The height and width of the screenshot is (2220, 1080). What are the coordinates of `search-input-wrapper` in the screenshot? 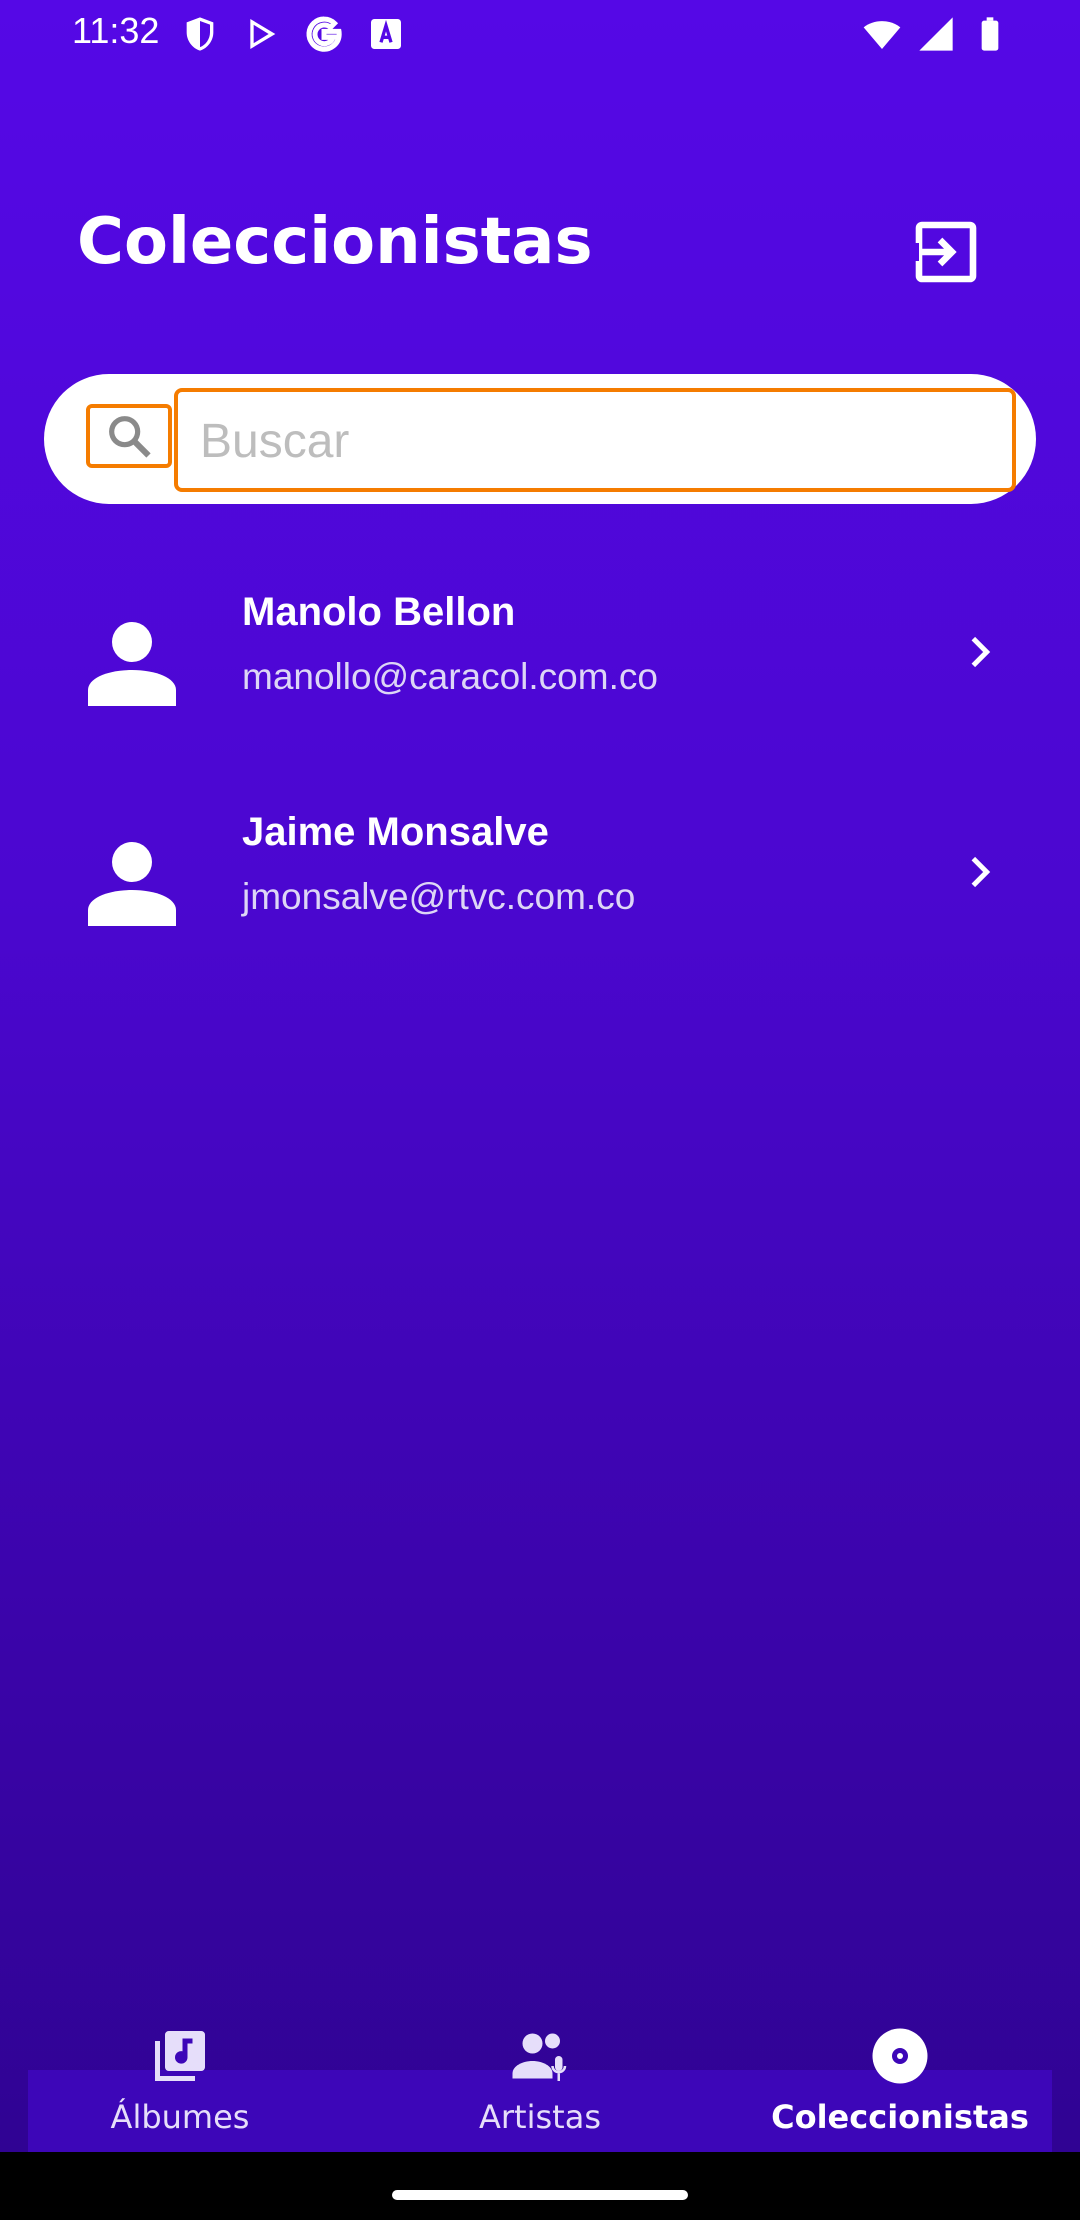 It's located at (595, 440).